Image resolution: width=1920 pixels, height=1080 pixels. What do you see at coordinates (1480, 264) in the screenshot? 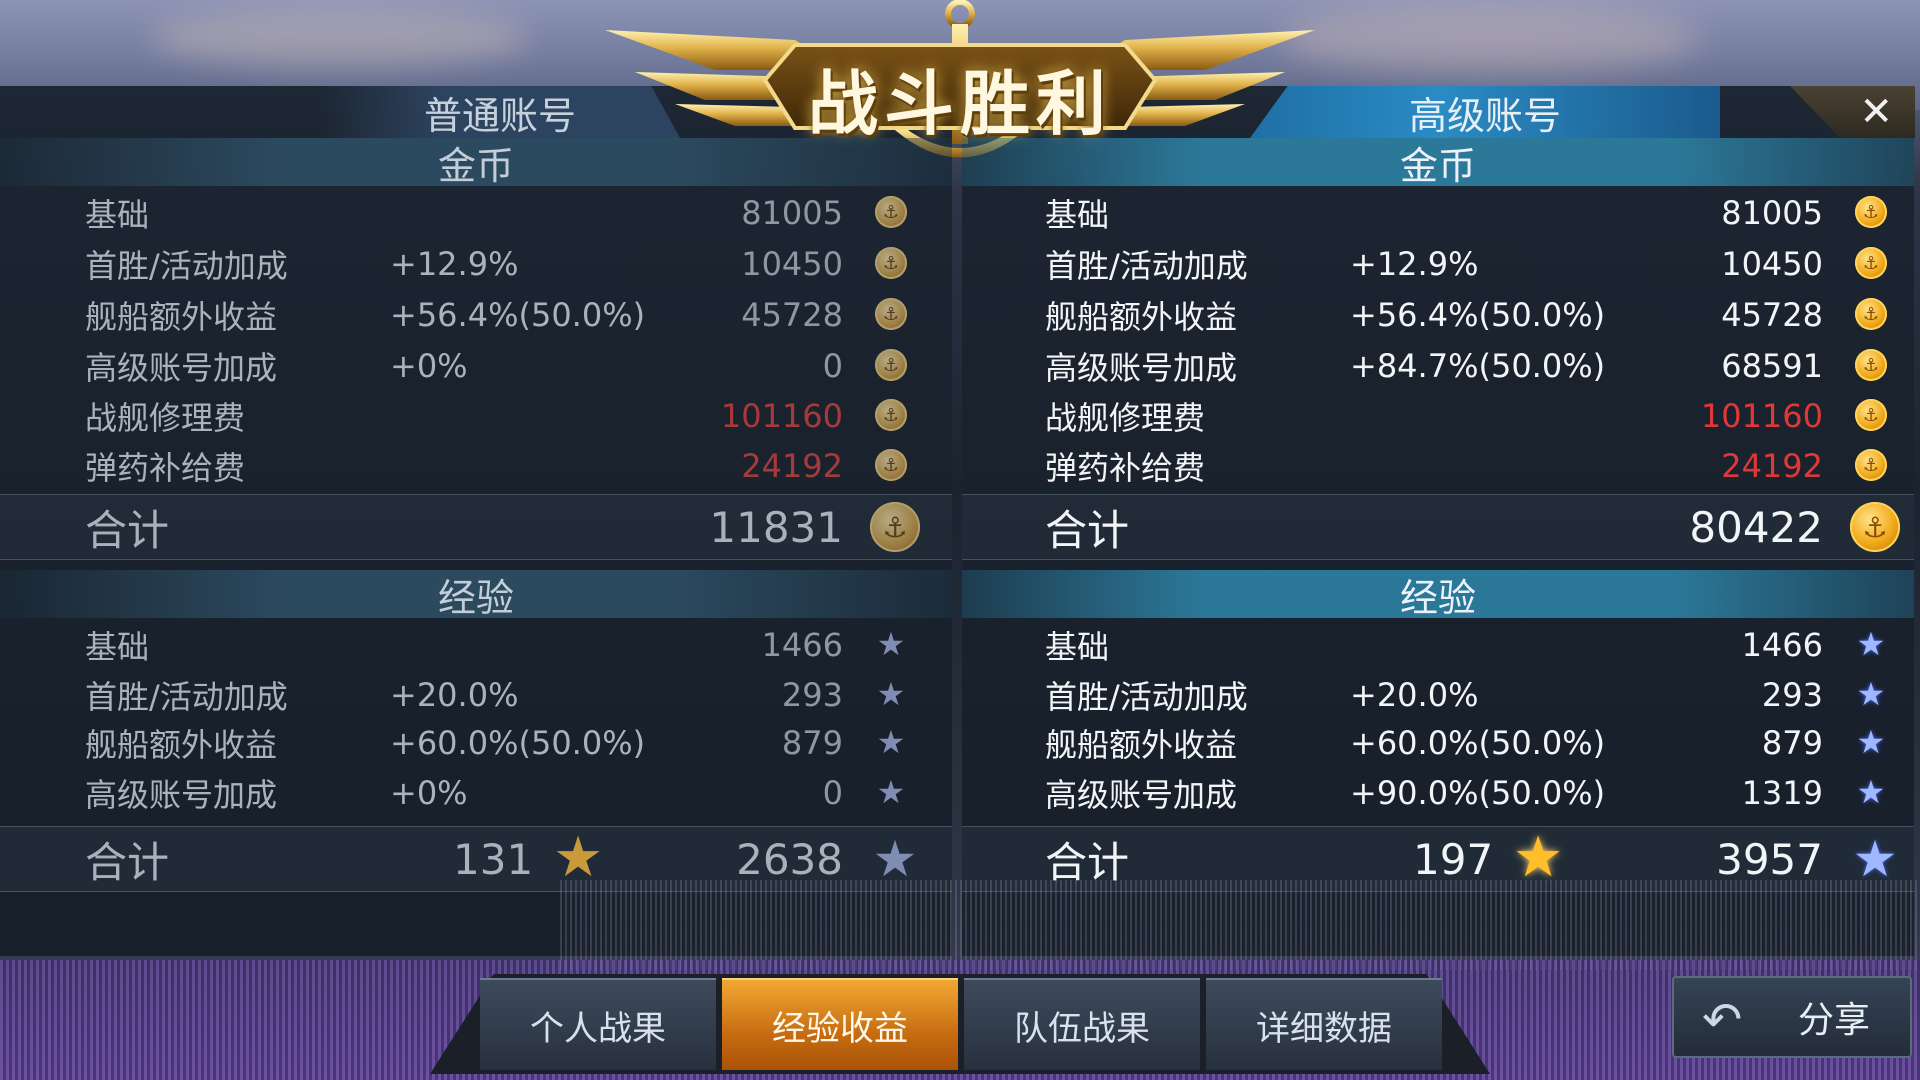
I see `list-item: 首胜/活动加成 +12.9% 10450 ⚓` at bounding box center [1480, 264].